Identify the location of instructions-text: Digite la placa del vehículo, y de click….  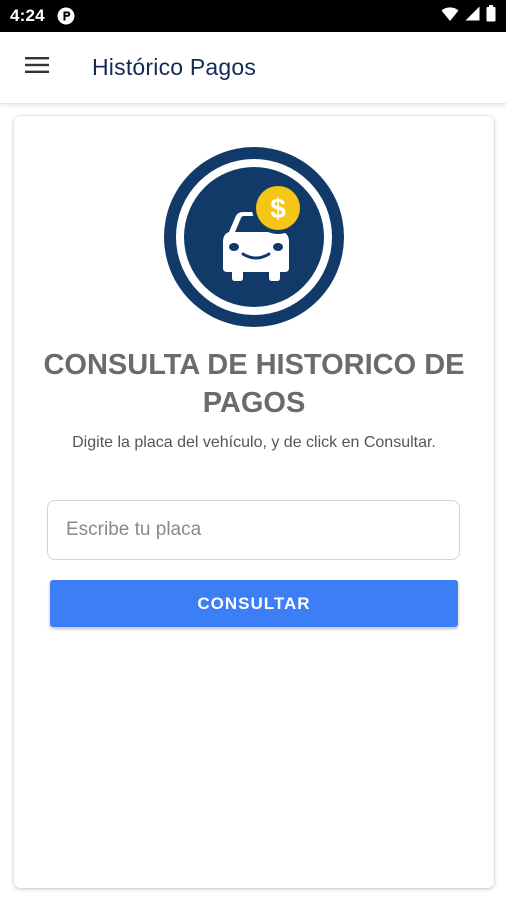
(254, 442).